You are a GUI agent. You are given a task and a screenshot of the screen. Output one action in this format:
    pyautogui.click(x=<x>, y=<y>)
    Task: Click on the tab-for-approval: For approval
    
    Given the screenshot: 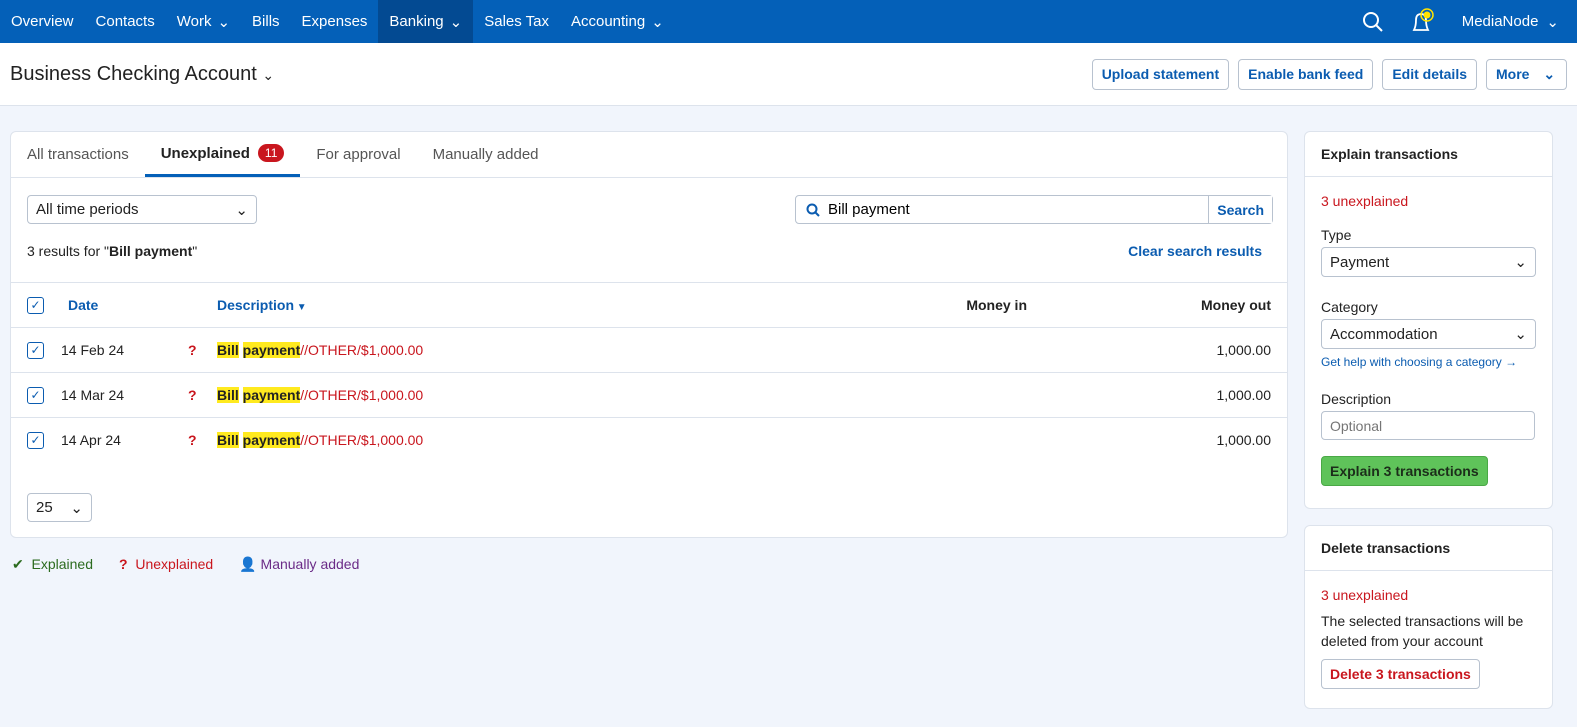 What is the action you would take?
    pyautogui.click(x=358, y=154)
    